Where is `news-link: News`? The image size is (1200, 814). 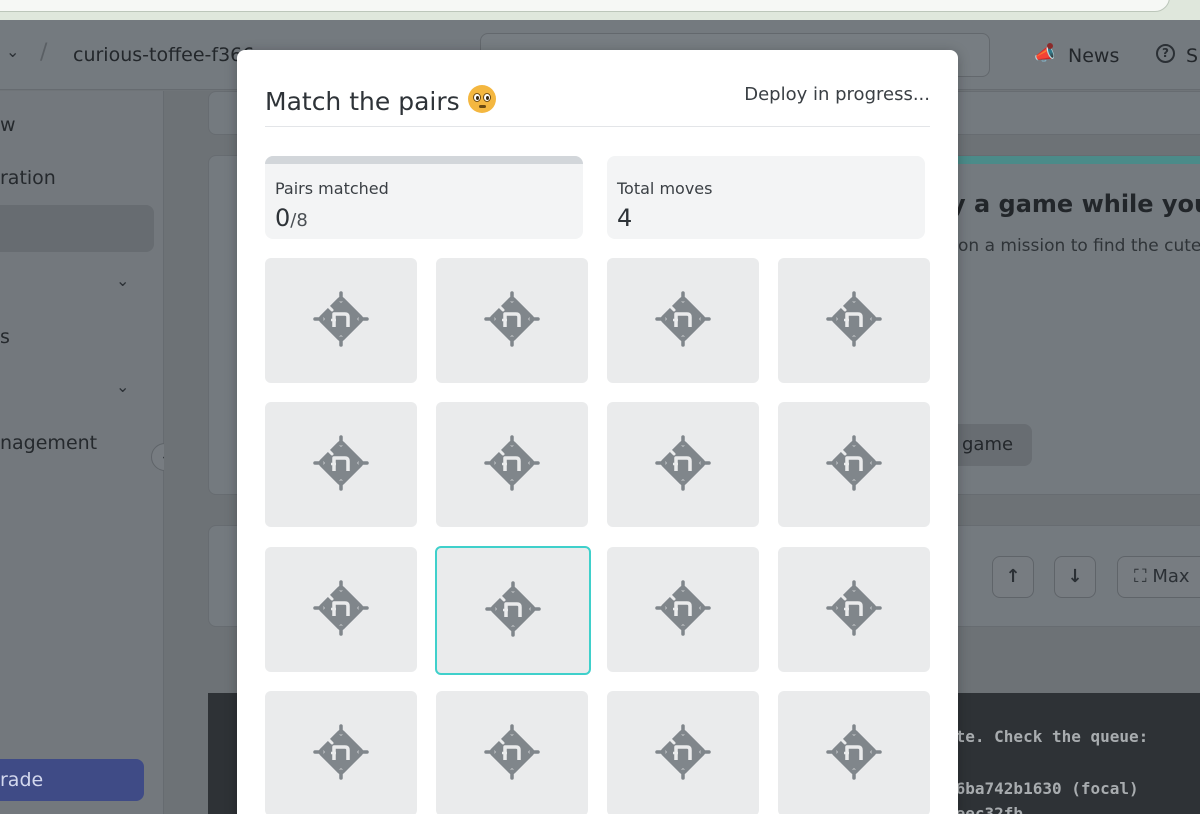 news-link: News is located at coordinates (1093, 56).